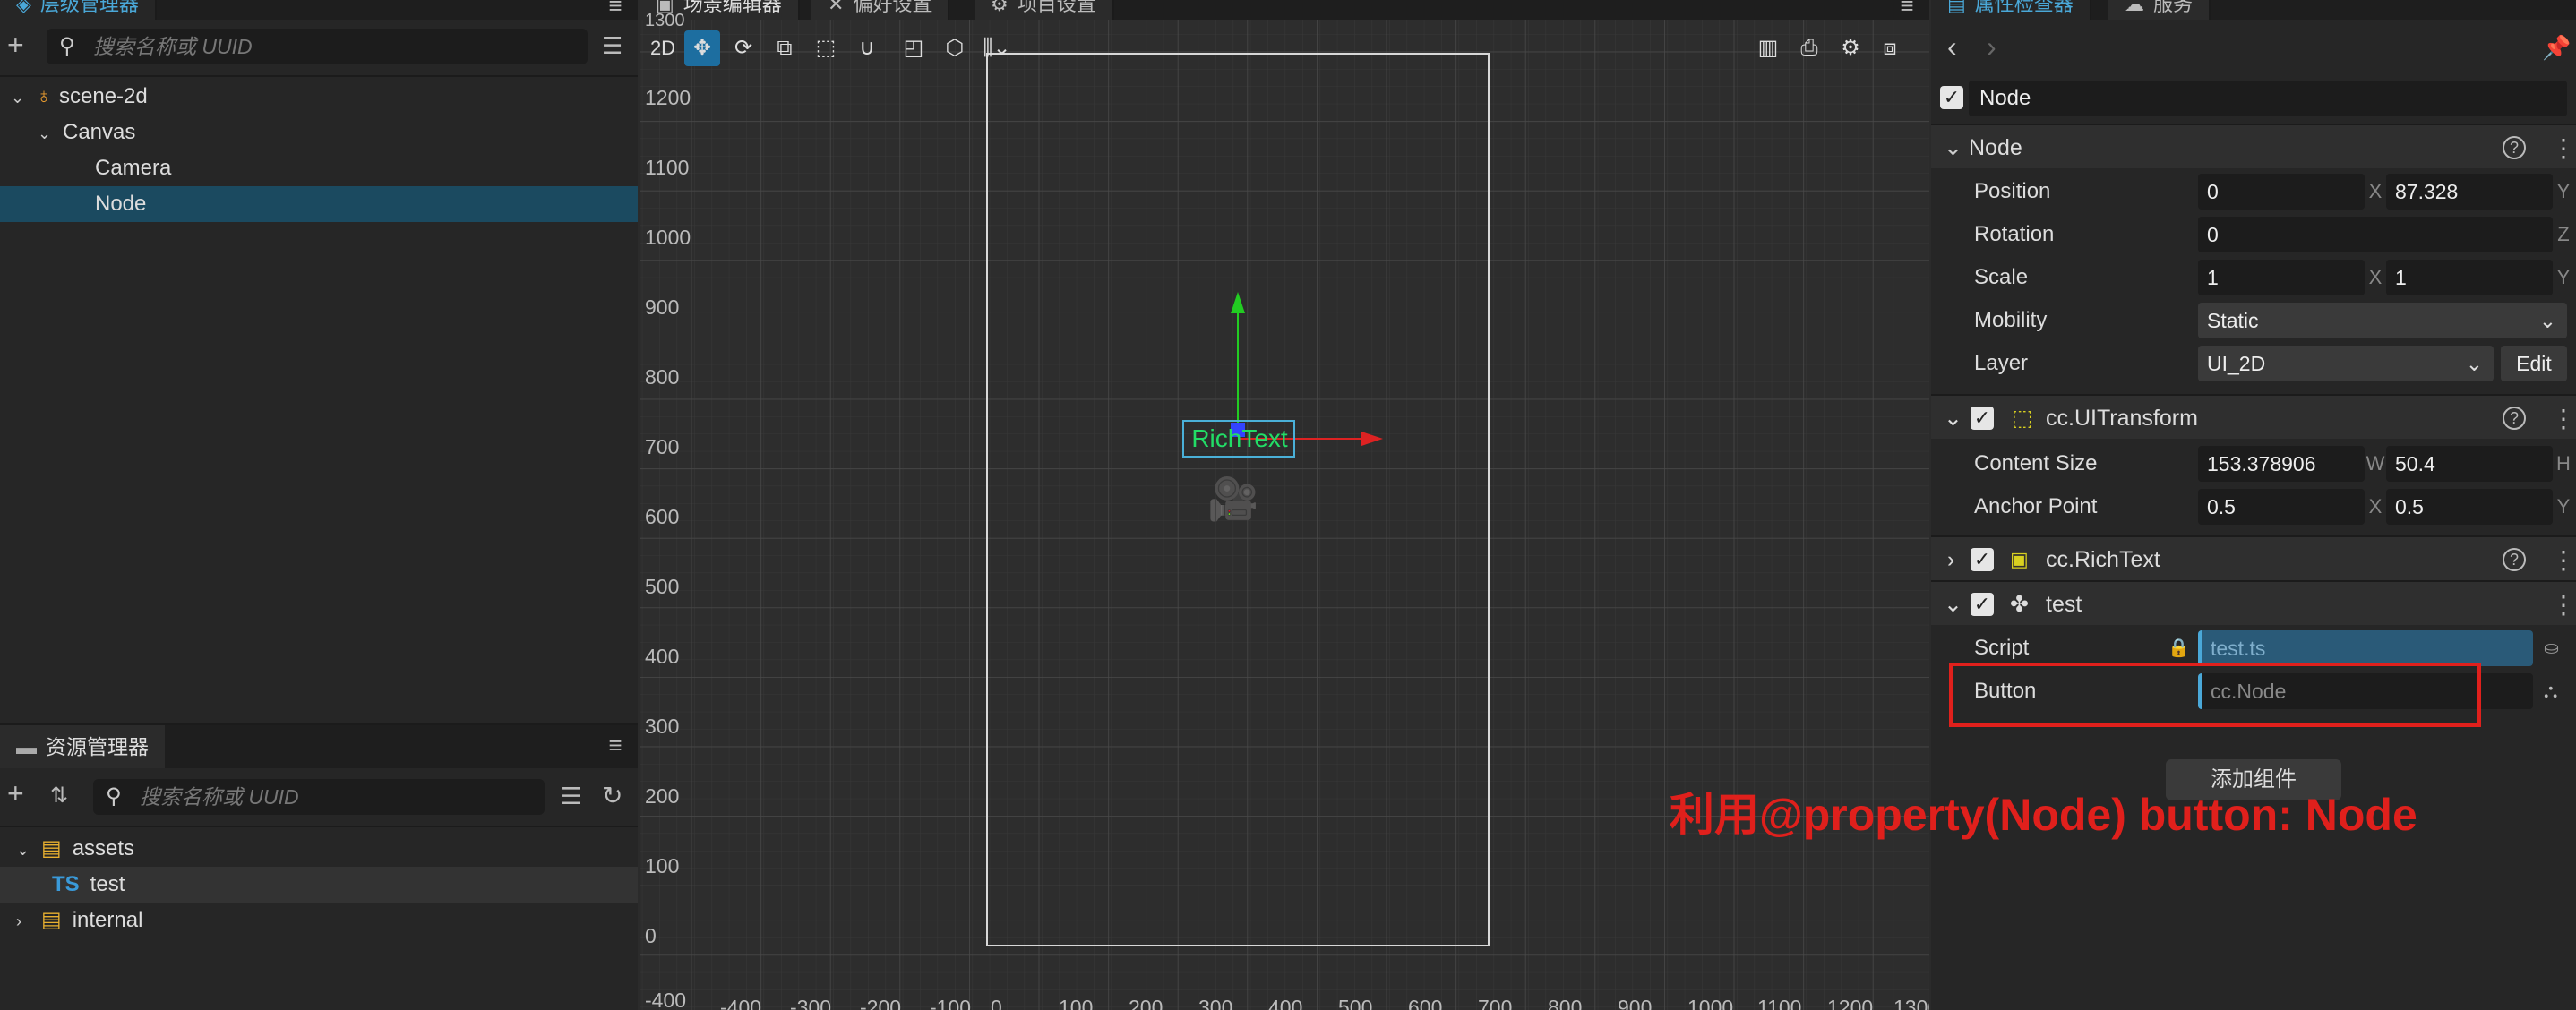 This screenshot has width=2576, height=1010. Describe the element at coordinates (319, 921) in the screenshot. I see `asset-item-internal: › ▤ internal` at that location.